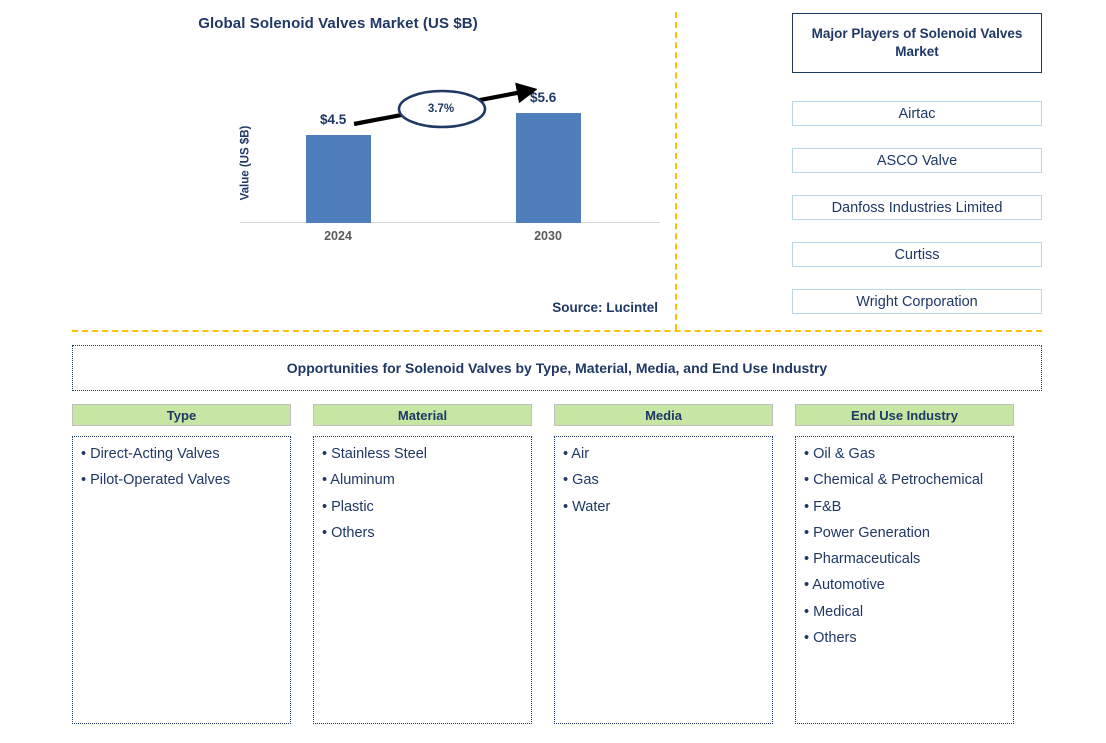 The height and width of the screenshot is (743, 1106). I want to click on list-item: • Pilot-Operated Valves, so click(156, 480).